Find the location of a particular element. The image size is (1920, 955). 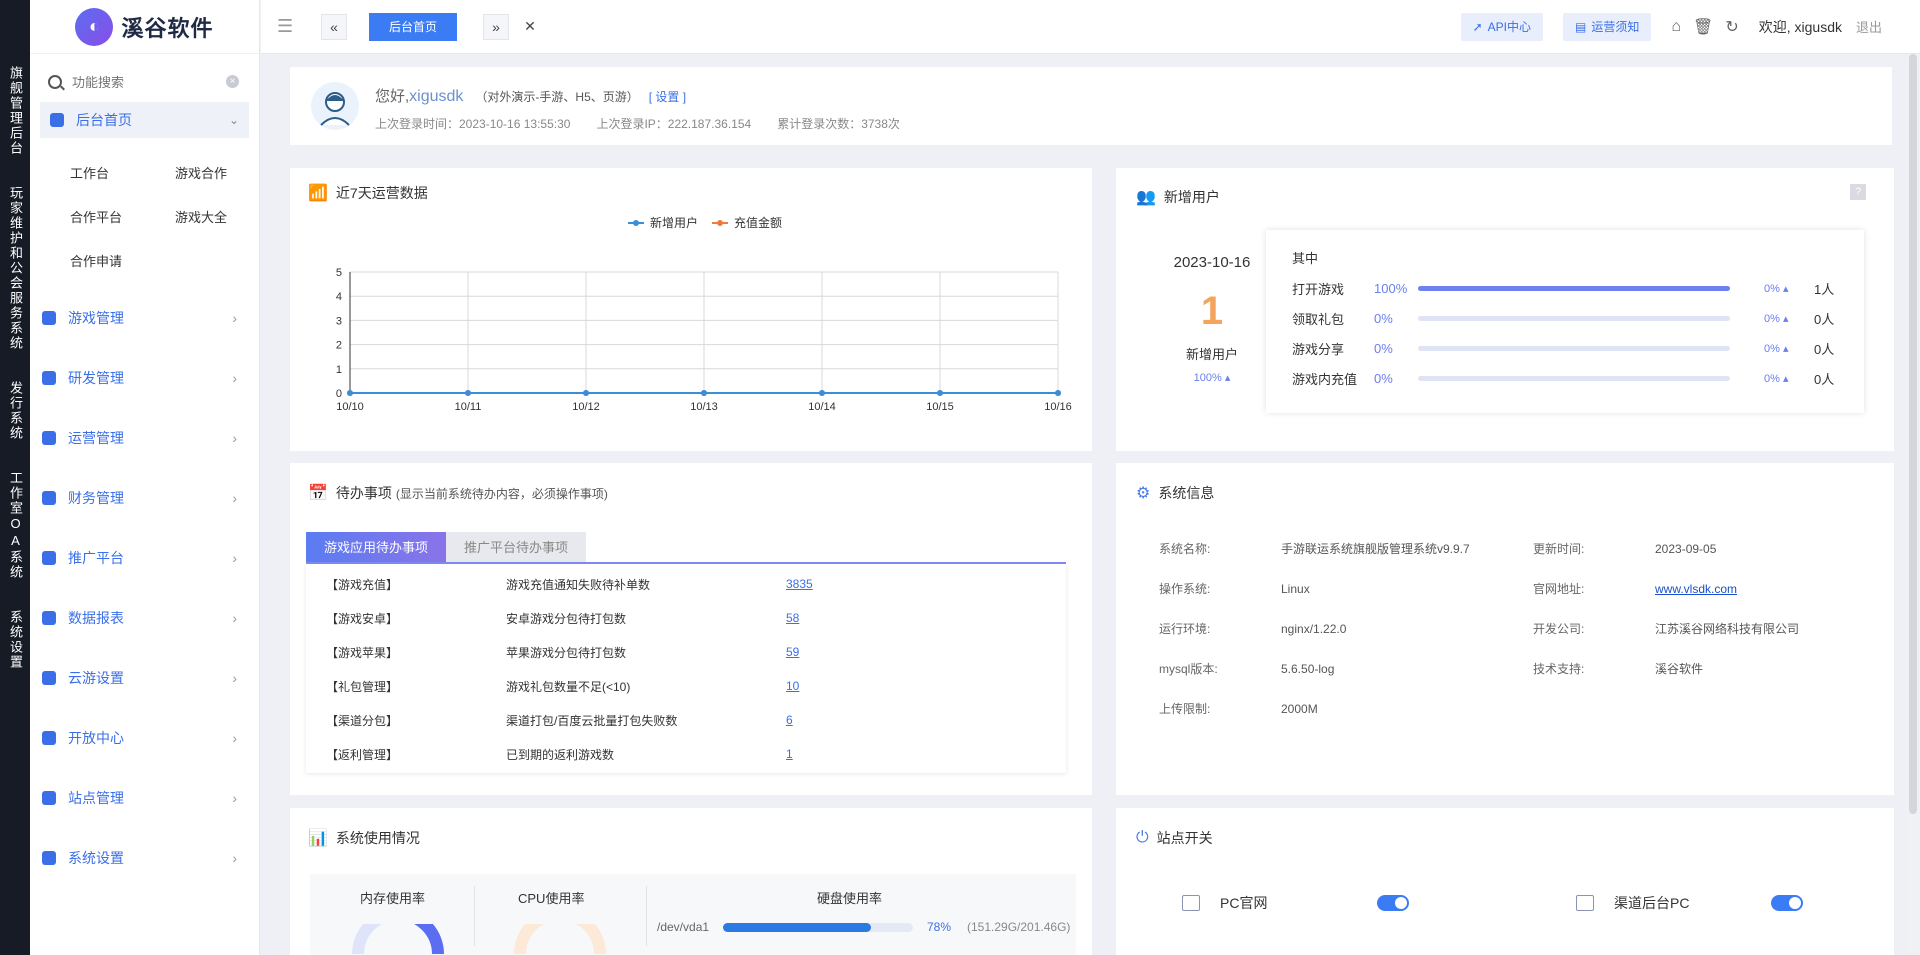

profile-settings-link: [ 设置 ] is located at coordinates (667, 96).